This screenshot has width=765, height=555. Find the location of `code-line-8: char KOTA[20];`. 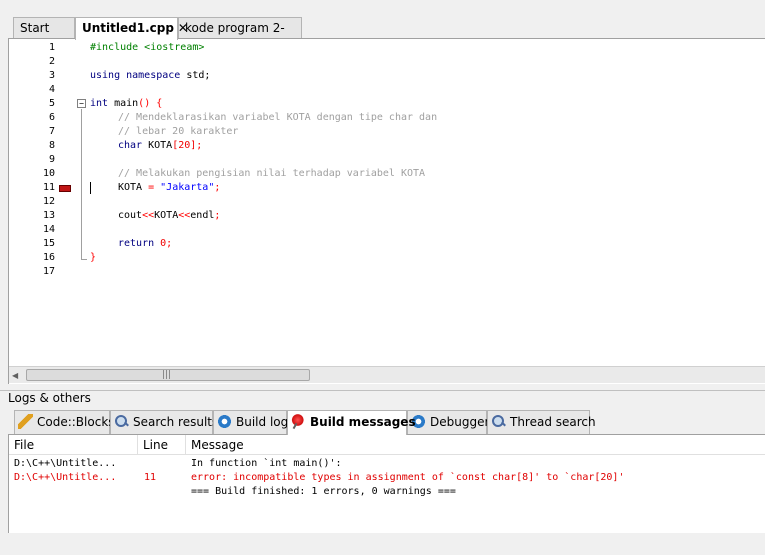

code-line-8: char KOTA[20]; is located at coordinates (160, 145).